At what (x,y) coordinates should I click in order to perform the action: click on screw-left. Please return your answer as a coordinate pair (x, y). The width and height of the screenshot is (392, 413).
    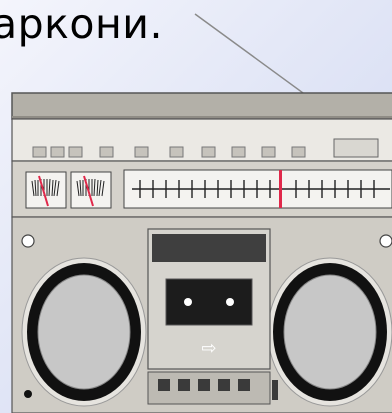
    Looking at the image, I should click on (28, 241).